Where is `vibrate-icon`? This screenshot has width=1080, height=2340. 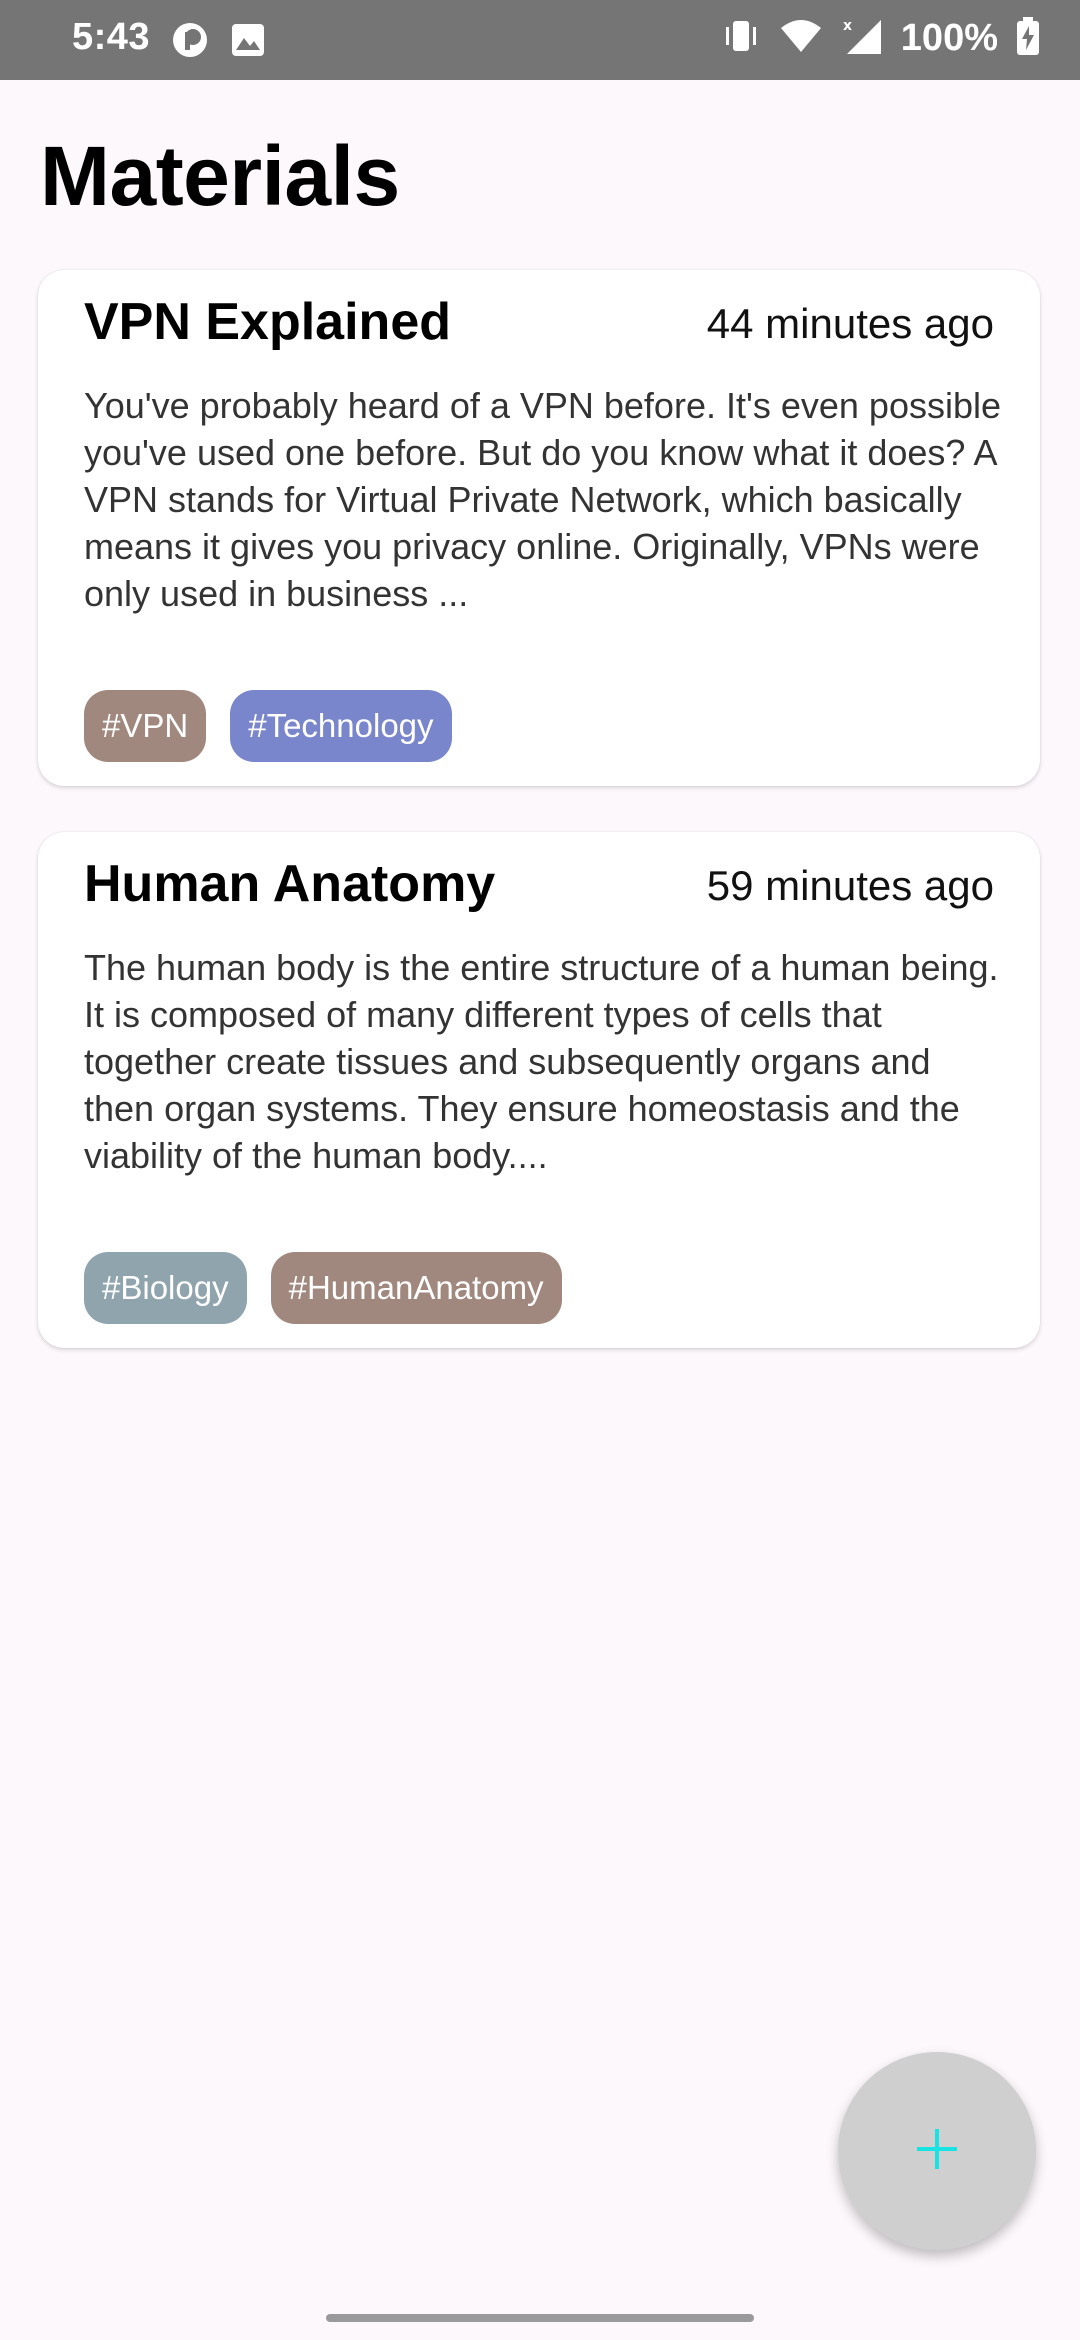 vibrate-icon is located at coordinates (741, 38).